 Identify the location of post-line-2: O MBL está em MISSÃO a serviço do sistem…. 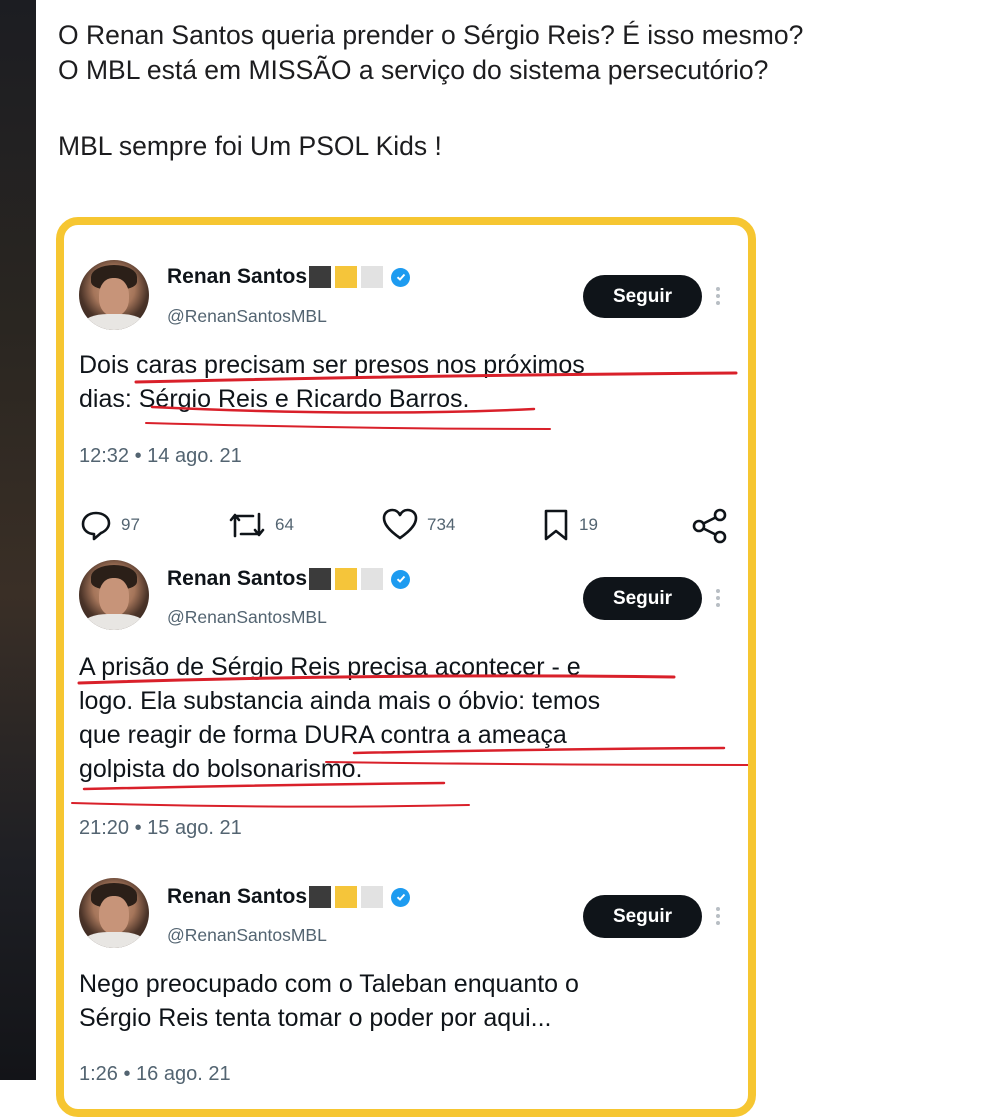
(413, 70).